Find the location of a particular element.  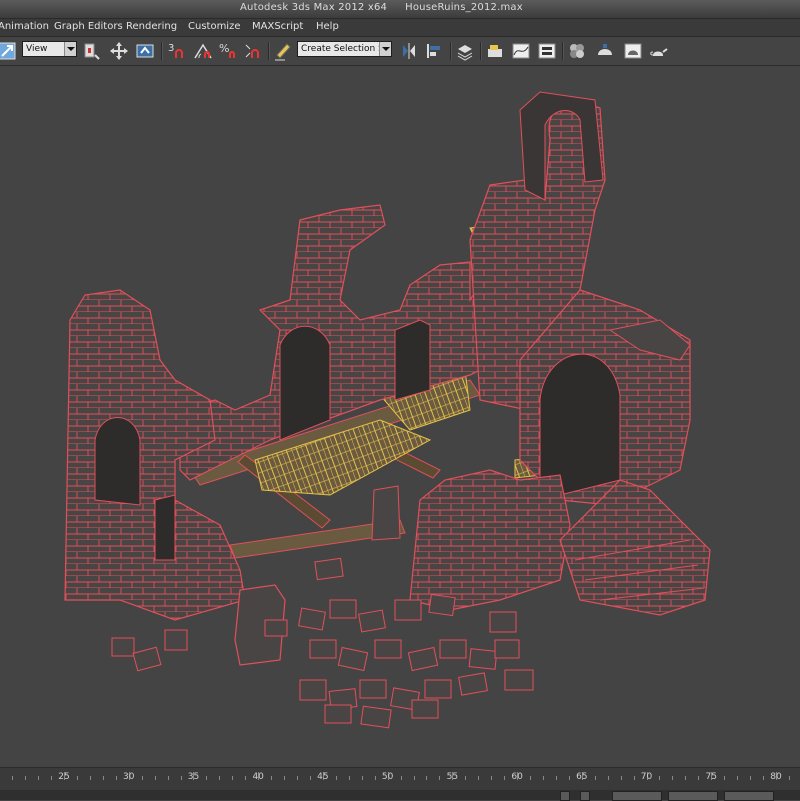

menu-maxscript: MAXScript is located at coordinates (277, 26).